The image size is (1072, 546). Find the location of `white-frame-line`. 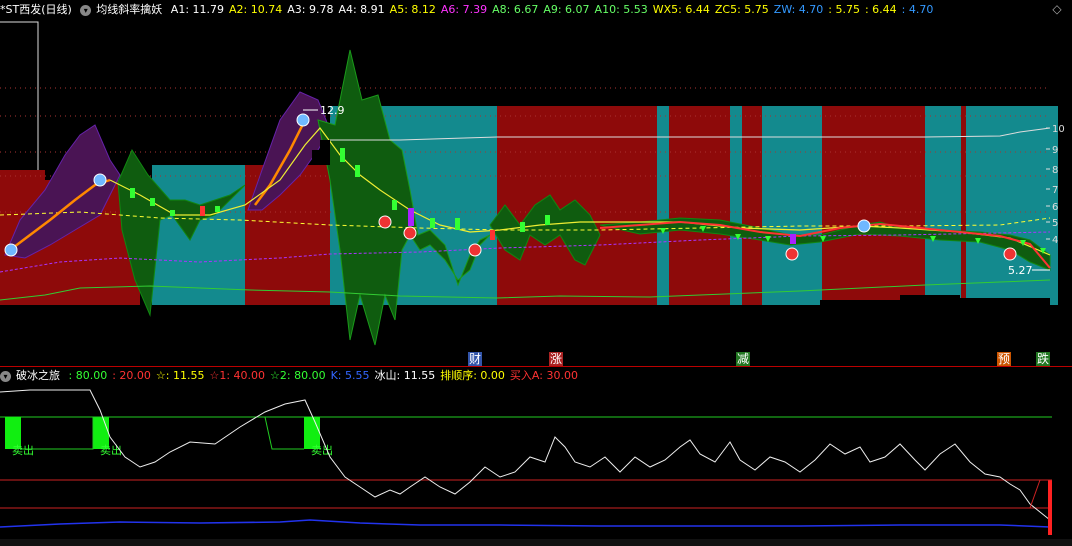

white-frame-line is located at coordinates (19, 95).